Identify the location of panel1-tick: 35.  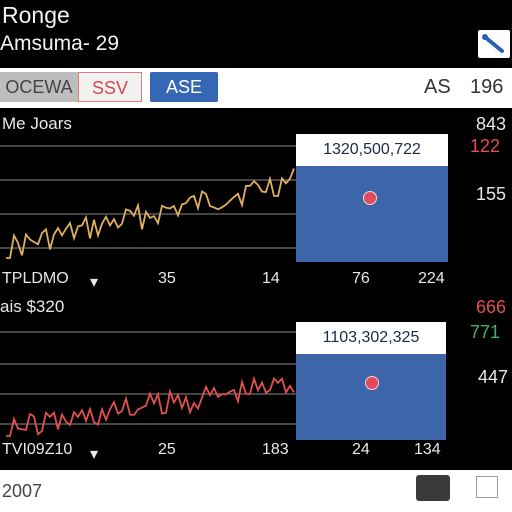
(167, 278).